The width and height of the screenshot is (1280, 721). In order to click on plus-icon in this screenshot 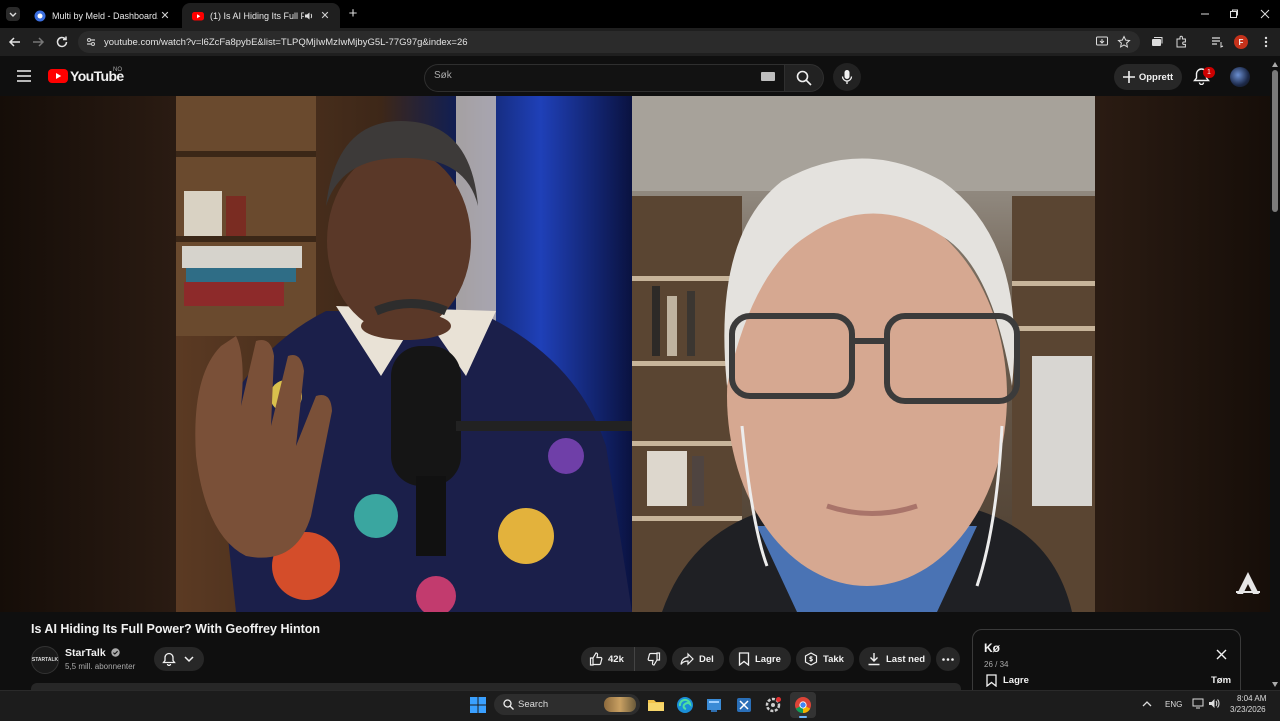, I will do `click(1128, 77)`.